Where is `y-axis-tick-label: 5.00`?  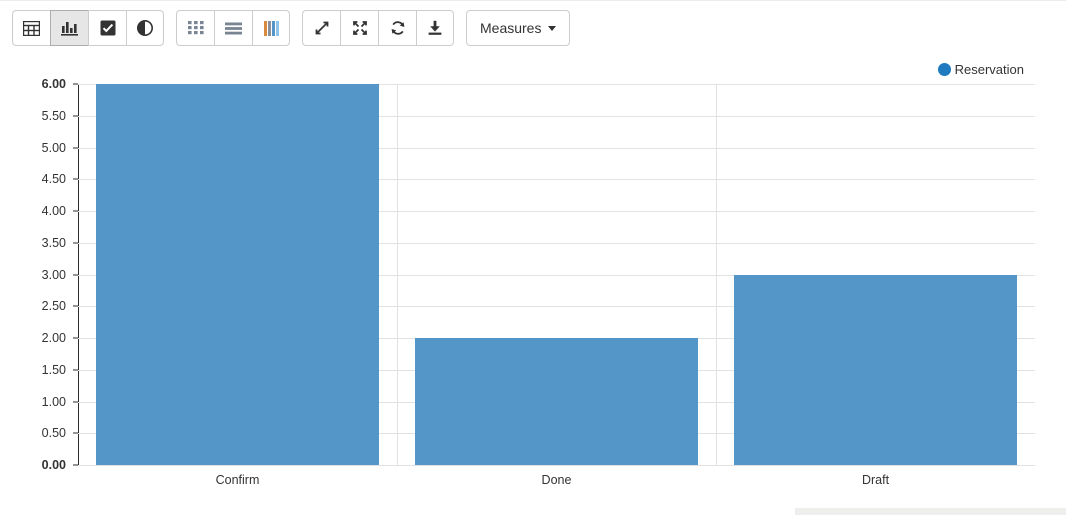
y-axis-tick-label: 5.00 is located at coordinates (53, 147).